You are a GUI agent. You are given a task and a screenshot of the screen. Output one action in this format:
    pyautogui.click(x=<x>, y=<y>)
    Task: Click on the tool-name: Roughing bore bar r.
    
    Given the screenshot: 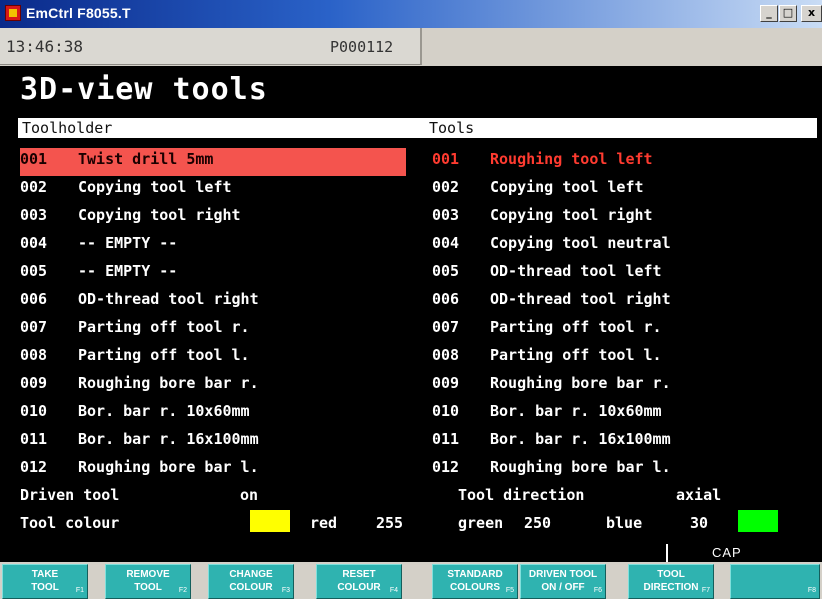 What is the action you would take?
    pyautogui.click(x=580, y=383)
    